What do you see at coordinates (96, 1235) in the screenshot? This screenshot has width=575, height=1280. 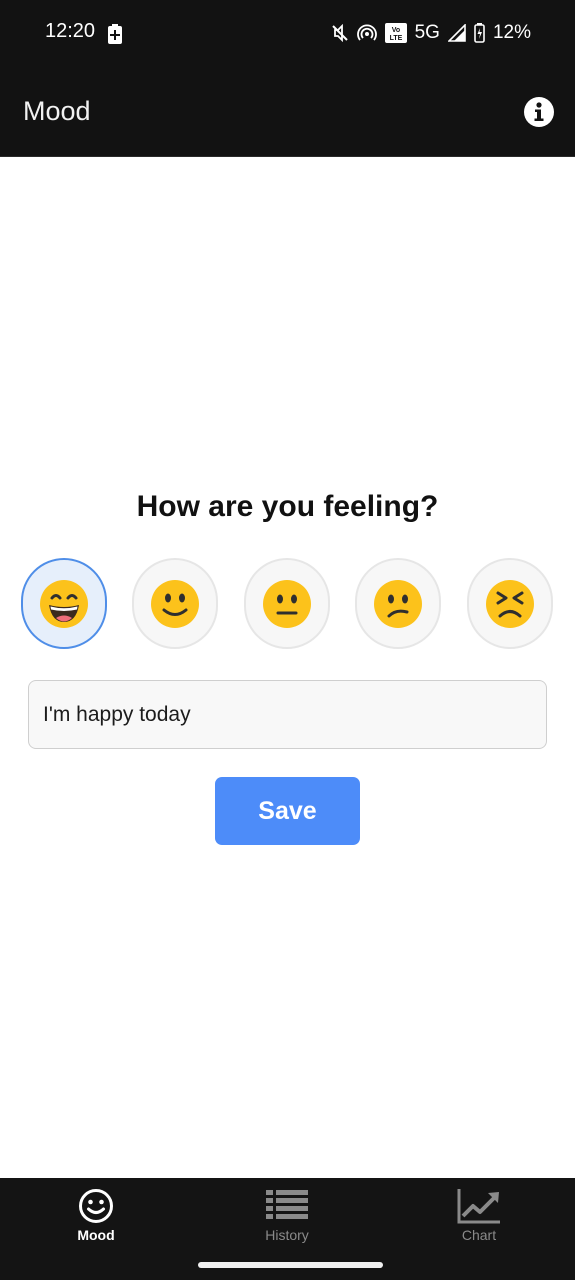 I see `nav-label-mood: Mood` at bounding box center [96, 1235].